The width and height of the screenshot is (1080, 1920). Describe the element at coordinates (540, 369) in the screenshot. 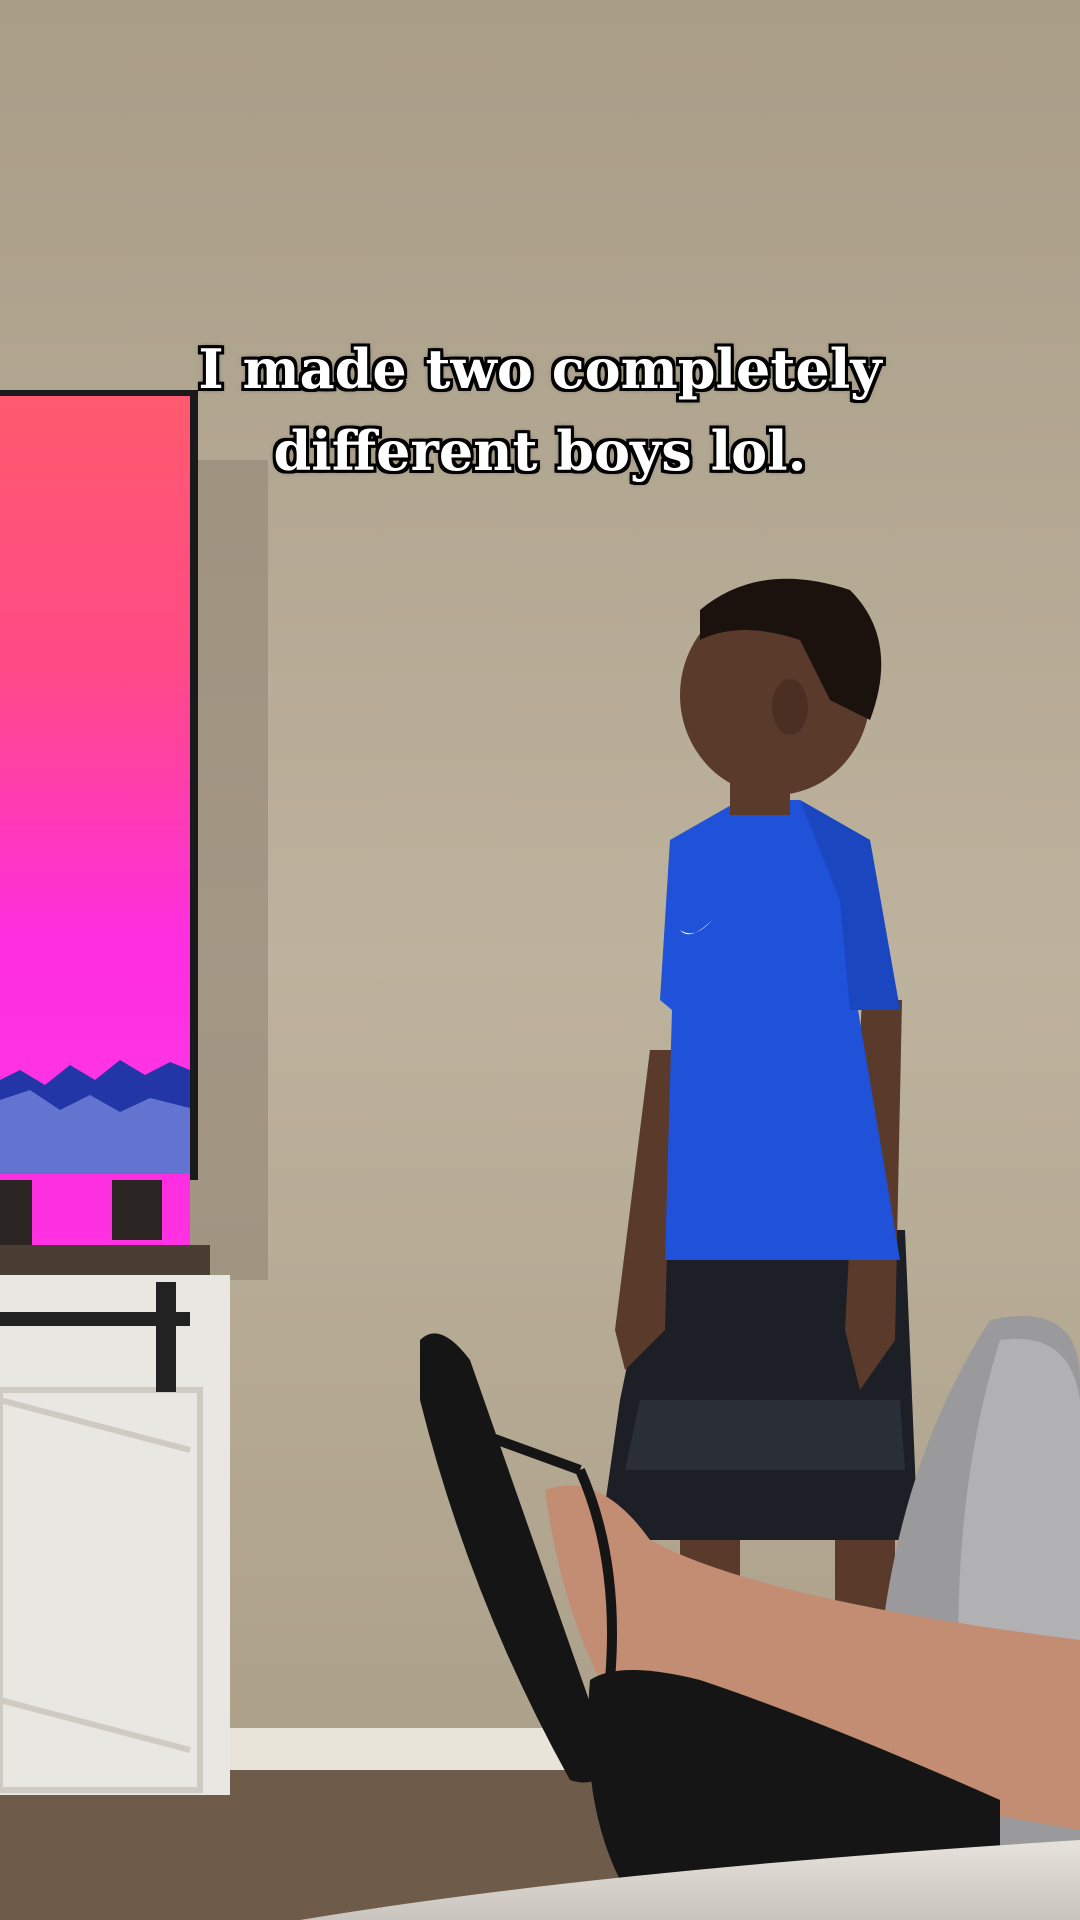

I see `caption-line-1: I made two completely` at that location.